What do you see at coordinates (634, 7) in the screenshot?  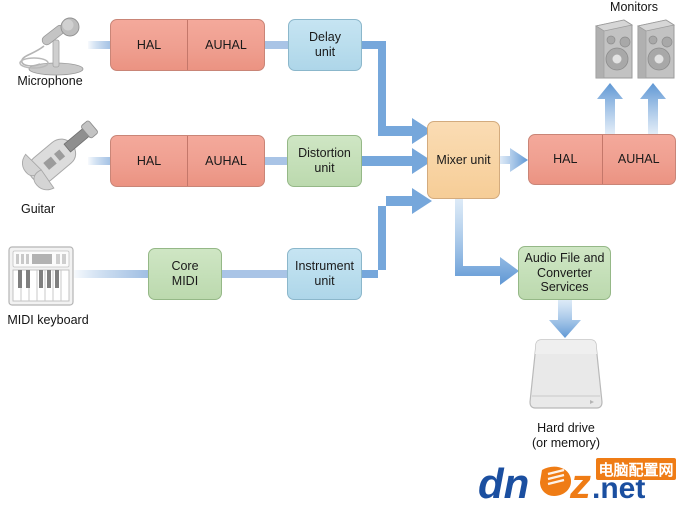 I see `monitors-label: Monitors` at bounding box center [634, 7].